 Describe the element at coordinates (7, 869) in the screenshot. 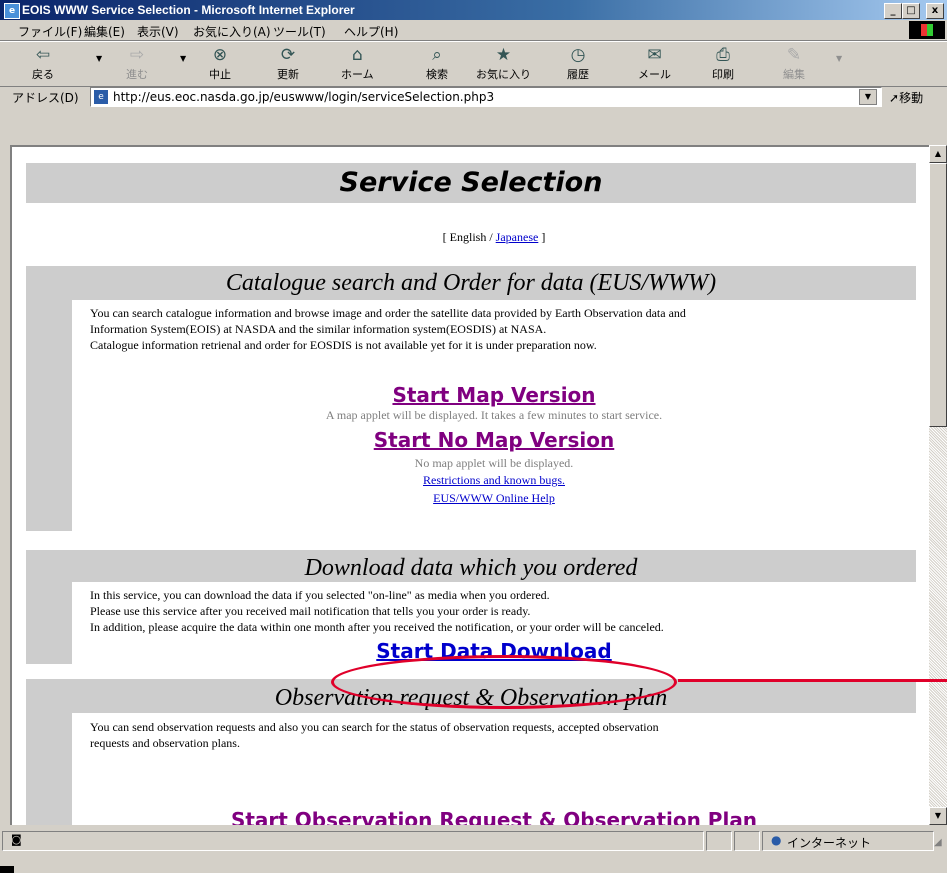

I see `corner-mark` at that location.